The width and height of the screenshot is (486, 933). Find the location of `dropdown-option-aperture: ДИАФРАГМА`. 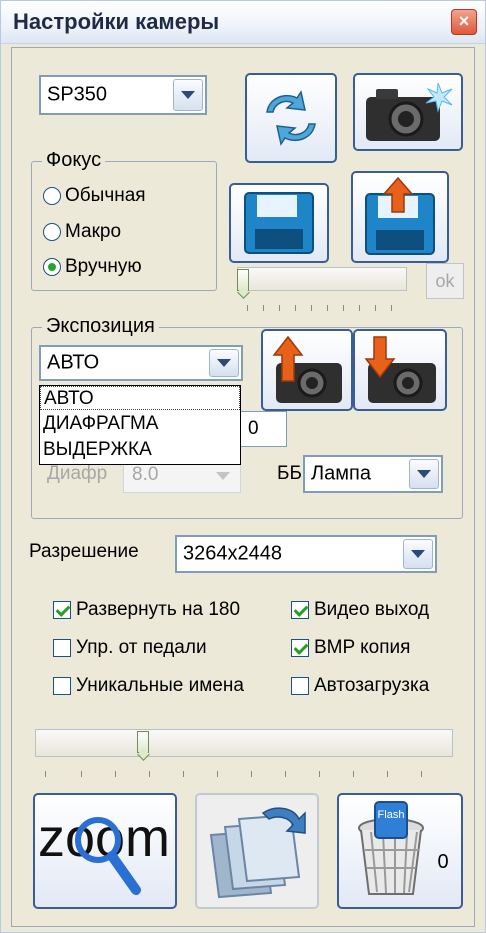

dropdown-option-aperture: ДИАФРАГМА is located at coordinates (140, 424).